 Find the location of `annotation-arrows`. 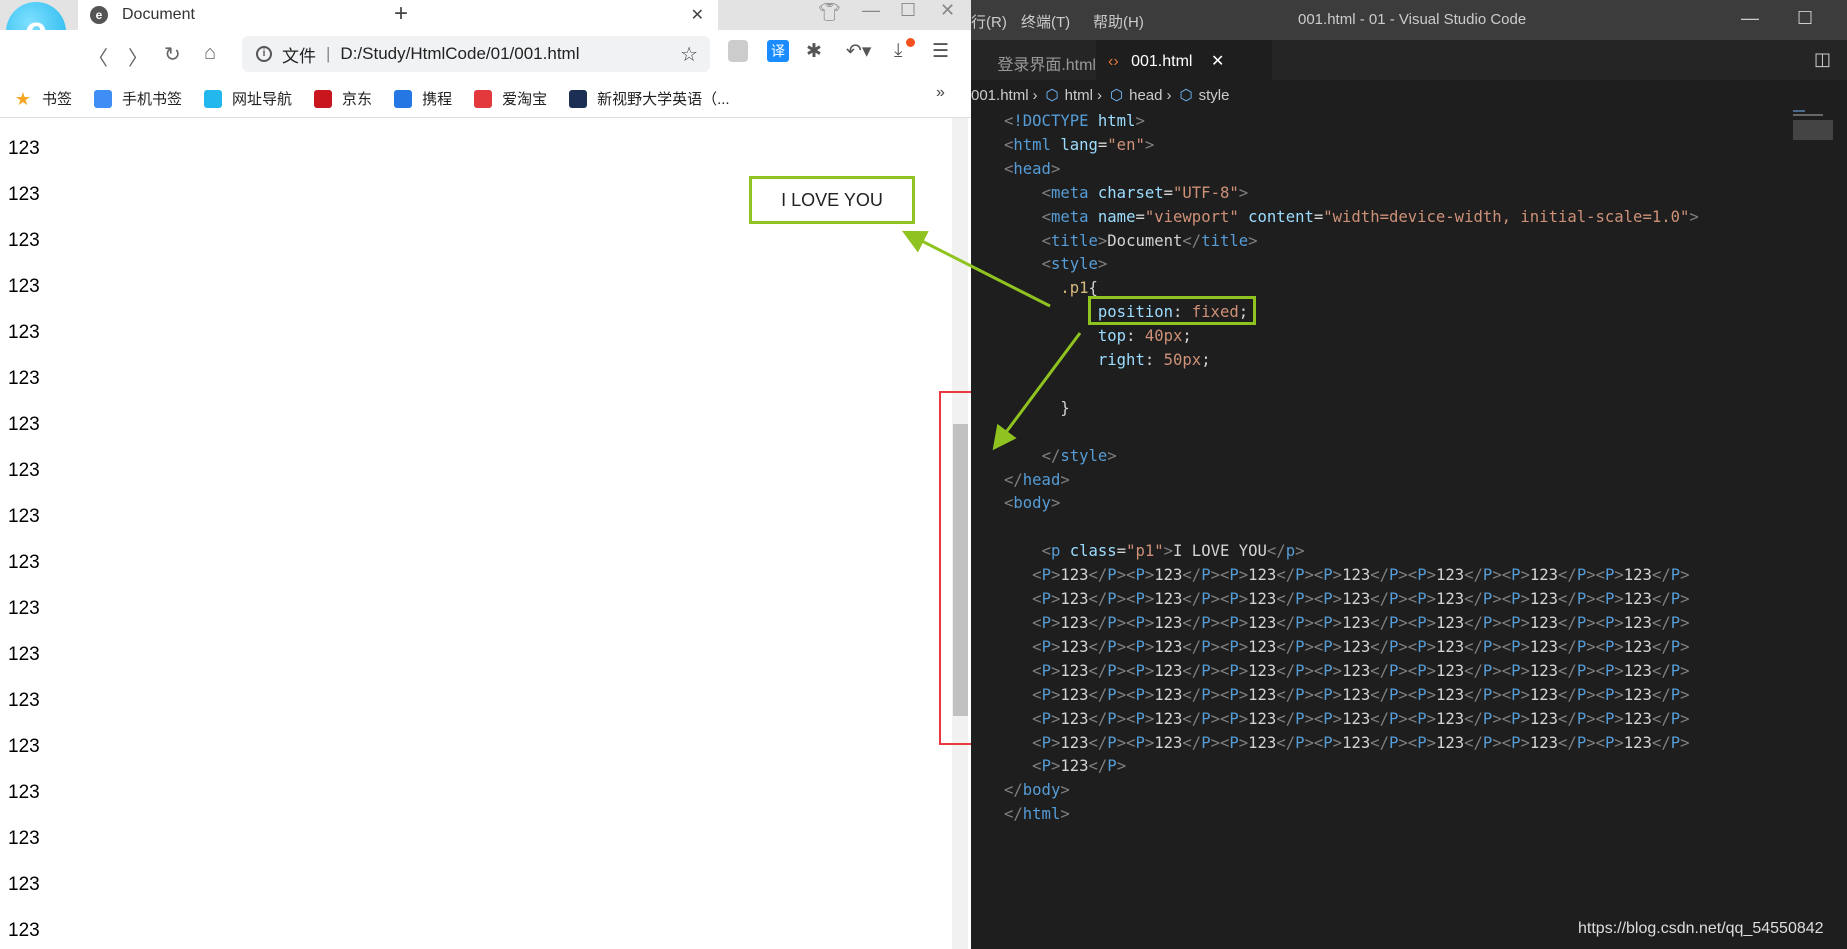

annotation-arrows is located at coordinates (991, 340).